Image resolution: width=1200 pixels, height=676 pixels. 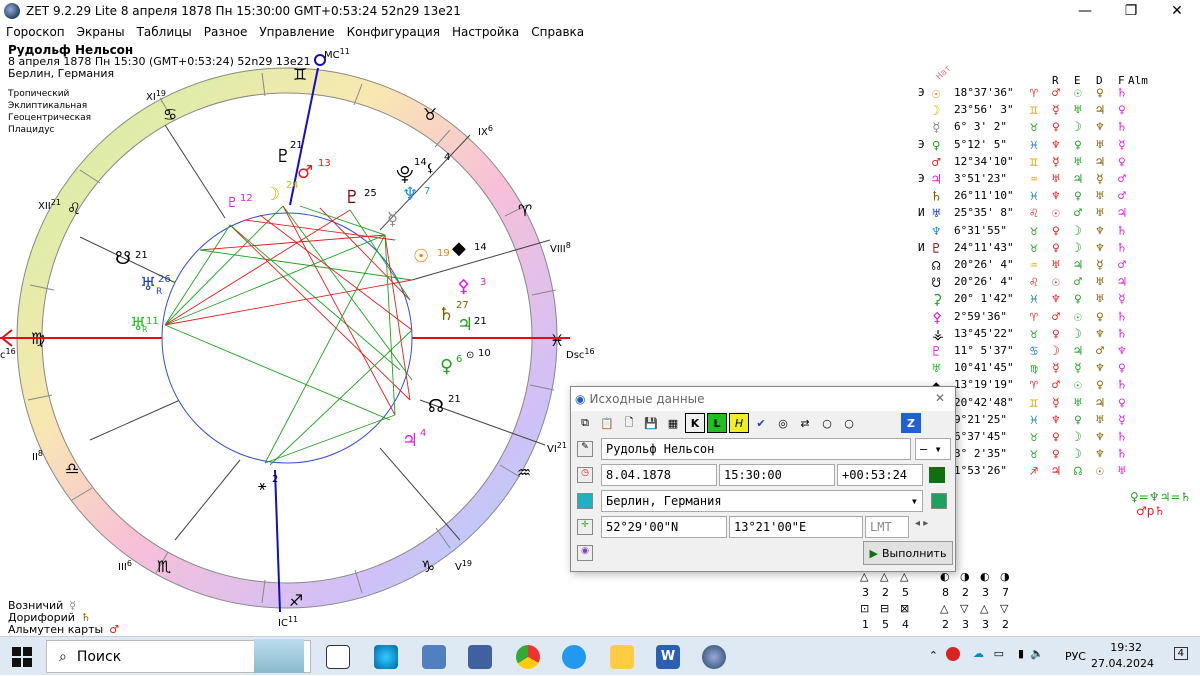 What do you see at coordinates (1122, 663) in the screenshot?
I see `clock-date: 27.04.2024` at bounding box center [1122, 663].